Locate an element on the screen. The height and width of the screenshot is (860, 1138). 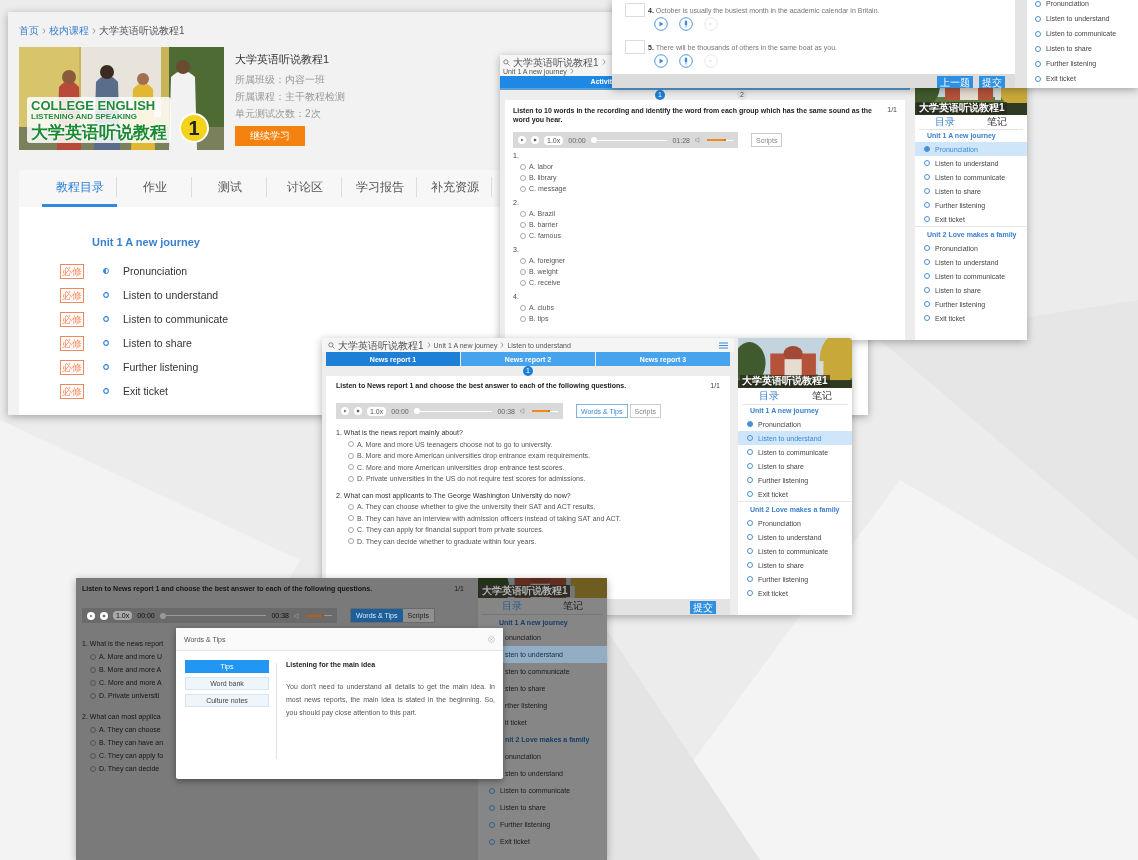
cover-chinese-title: 大学英语听说教程 is located at coordinates (99, 132).